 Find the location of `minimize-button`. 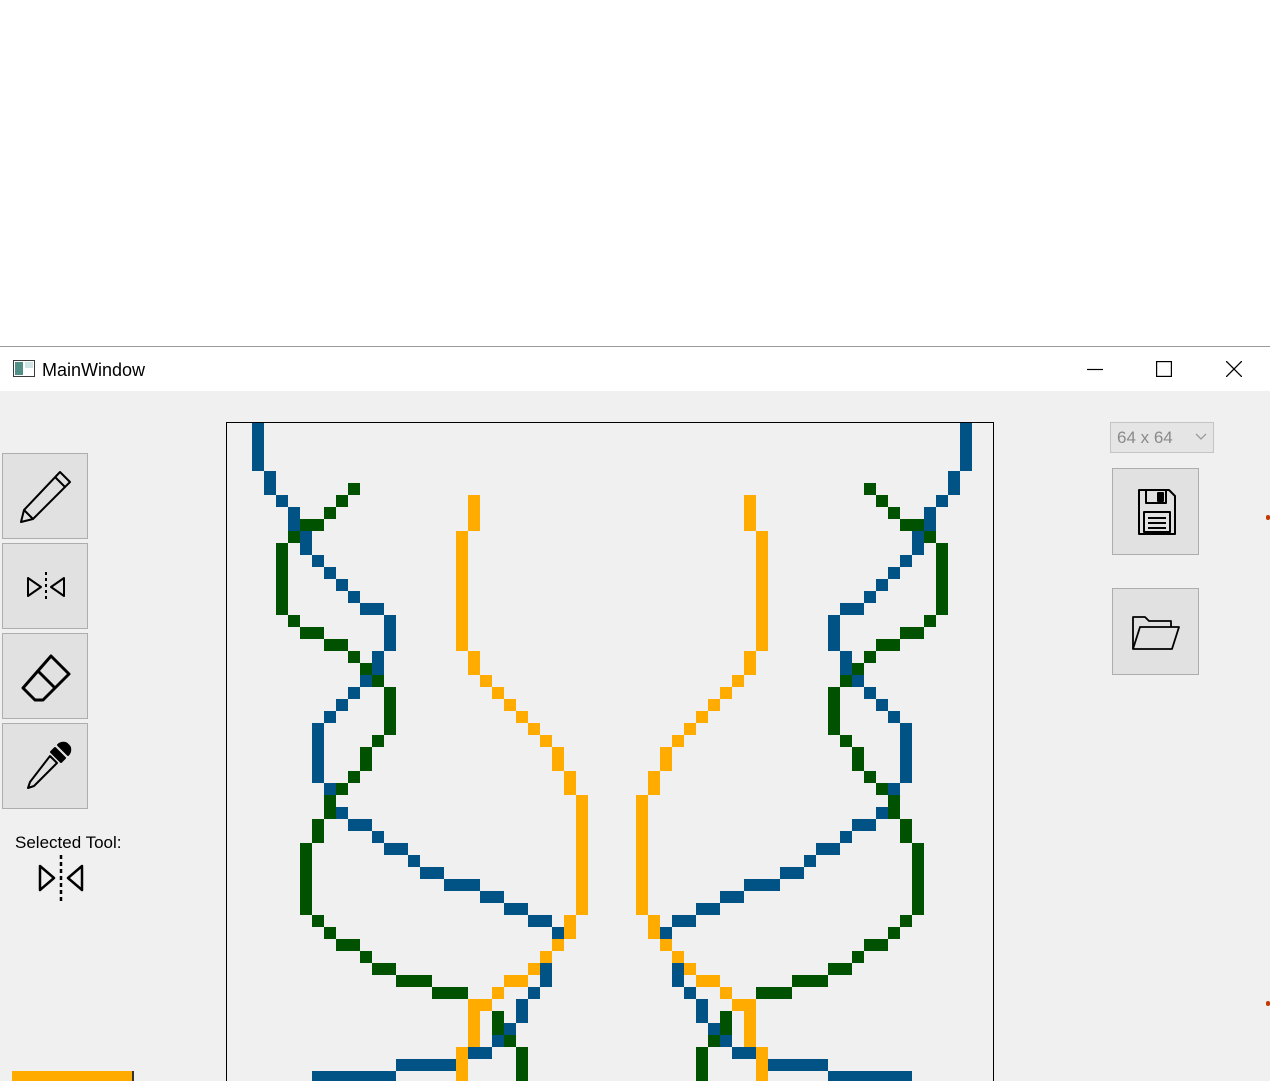

minimize-button is located at coordinates (1095, 369).